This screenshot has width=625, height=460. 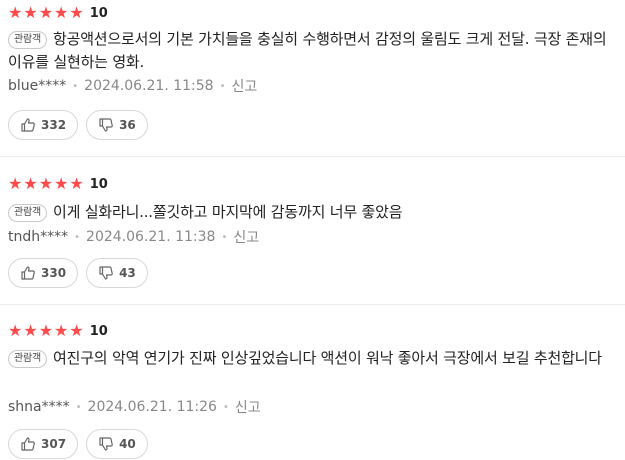 I want to click on dislike-button: 40, so click(x=117, y=444).